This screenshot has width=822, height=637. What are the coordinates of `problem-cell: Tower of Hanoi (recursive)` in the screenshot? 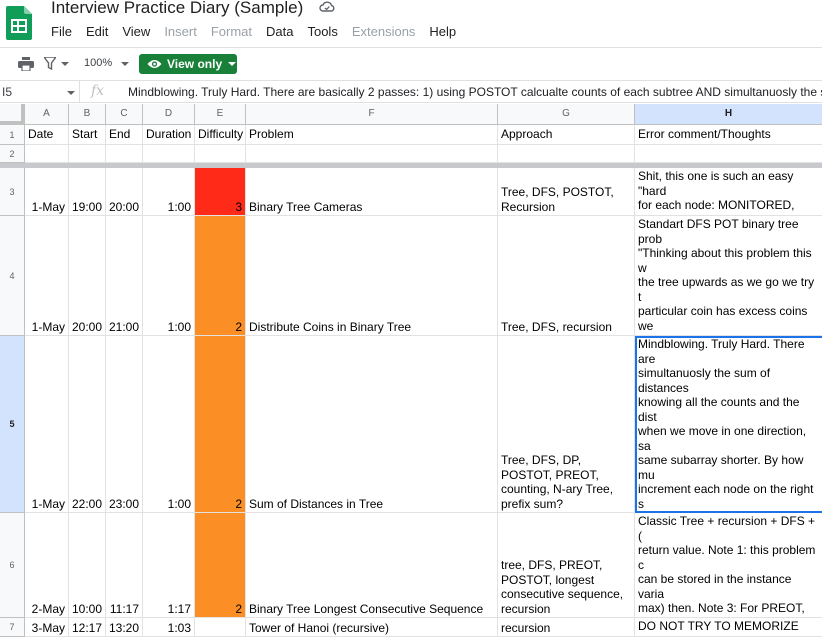 It's located at (372, 627).